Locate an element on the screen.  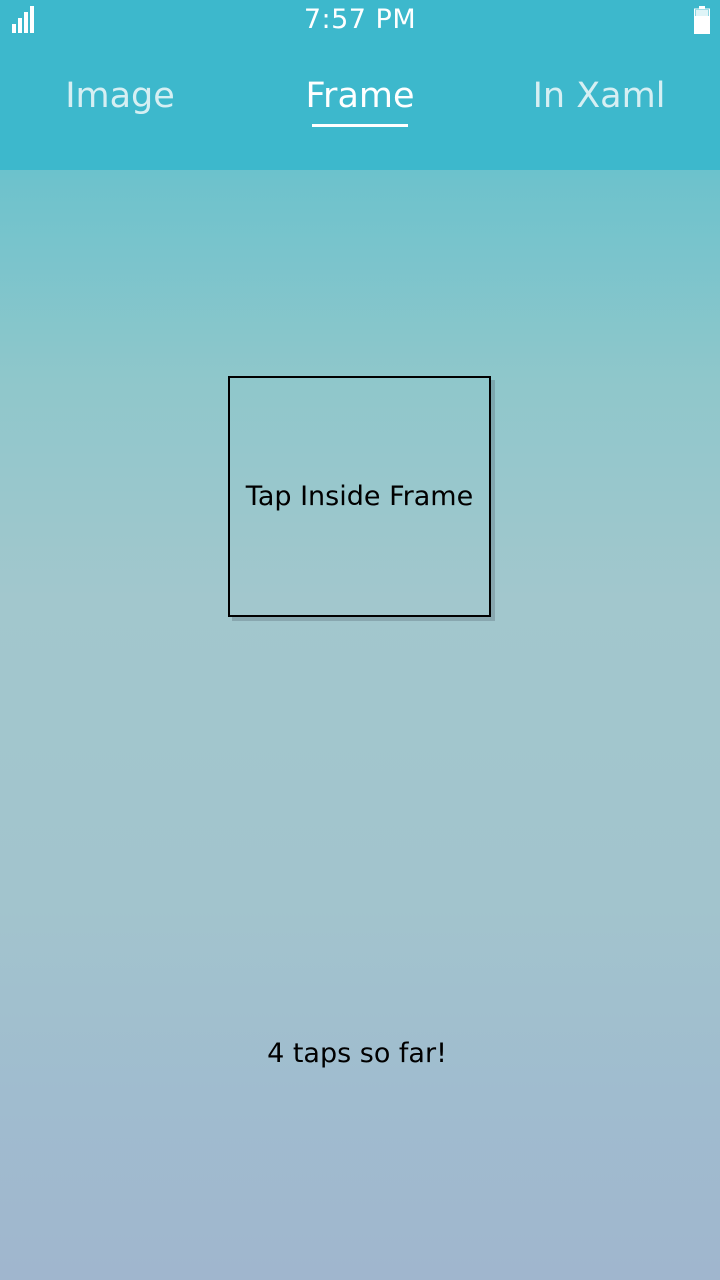
status-bar: 7:57 PM is located at coordinates (360, 21).